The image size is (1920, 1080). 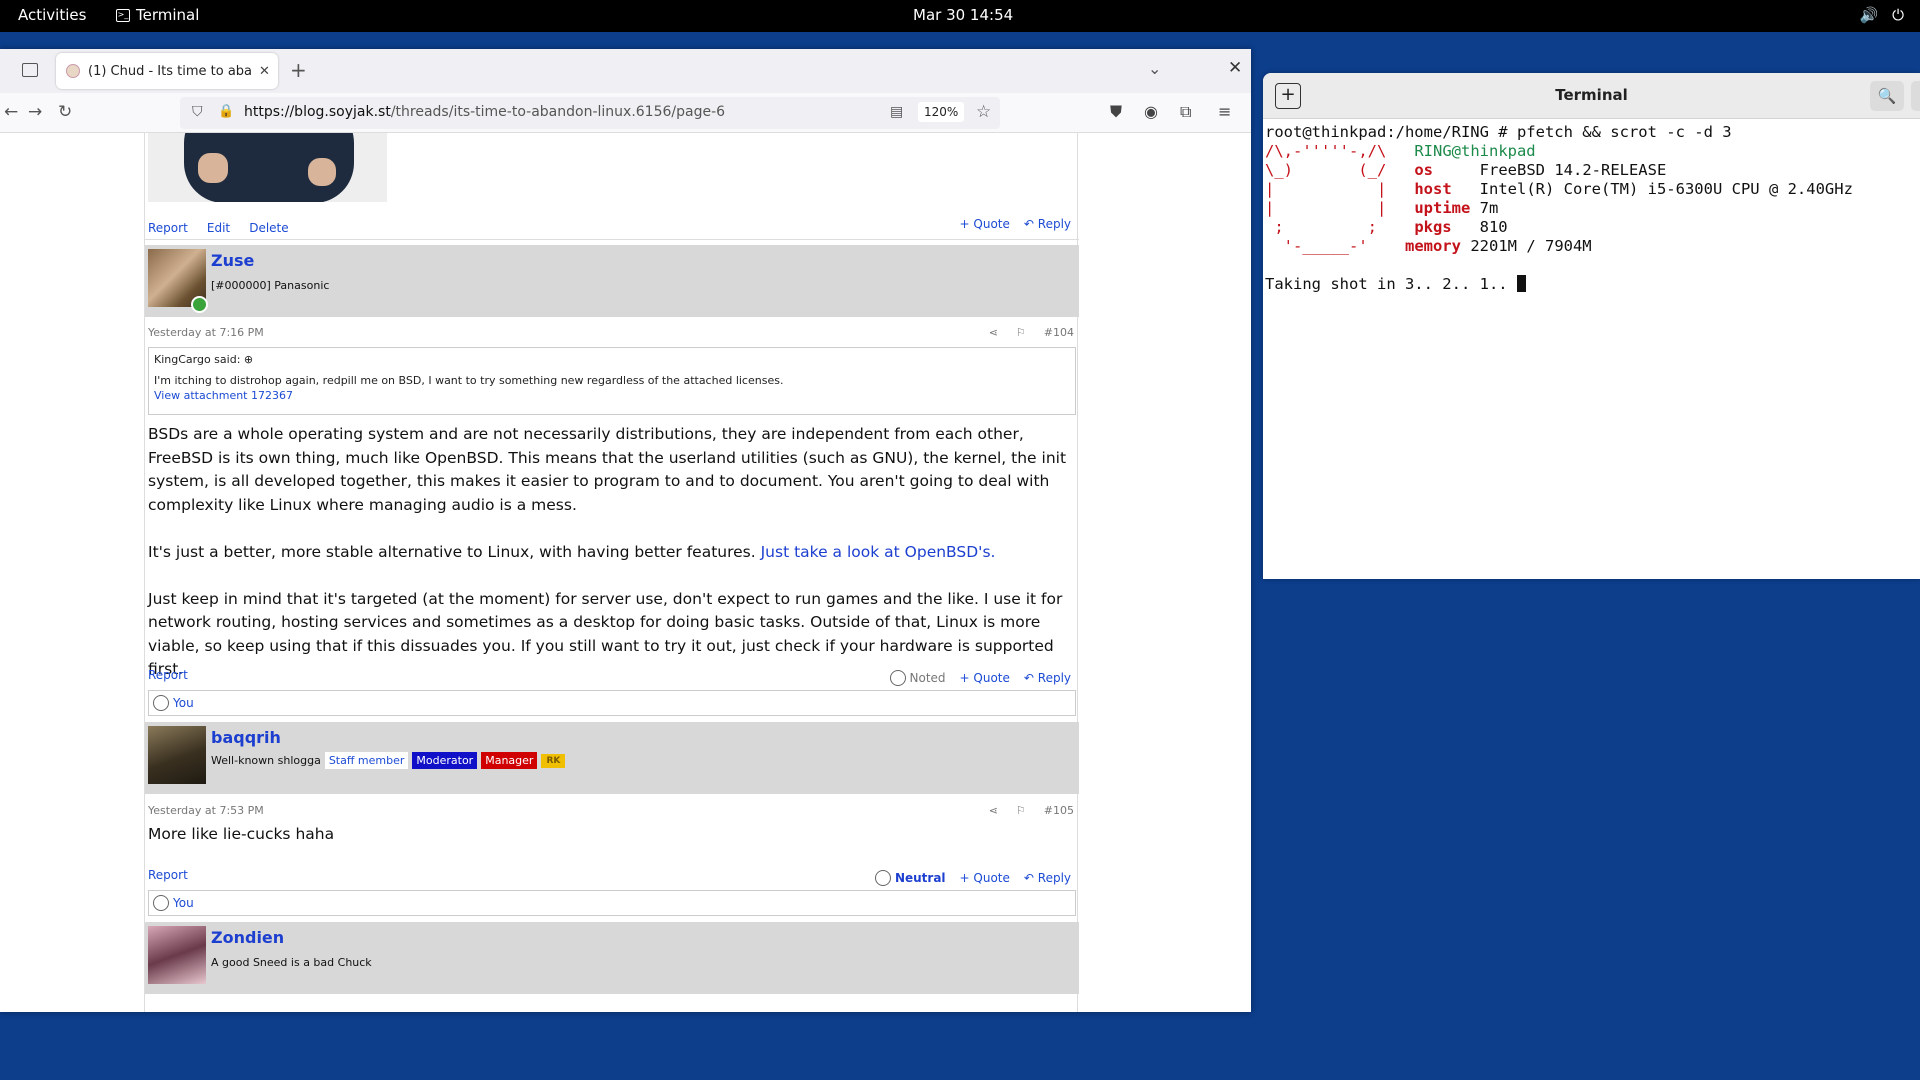 I want to click on window-close-icon: ✕, so click(x=1235, y=68).